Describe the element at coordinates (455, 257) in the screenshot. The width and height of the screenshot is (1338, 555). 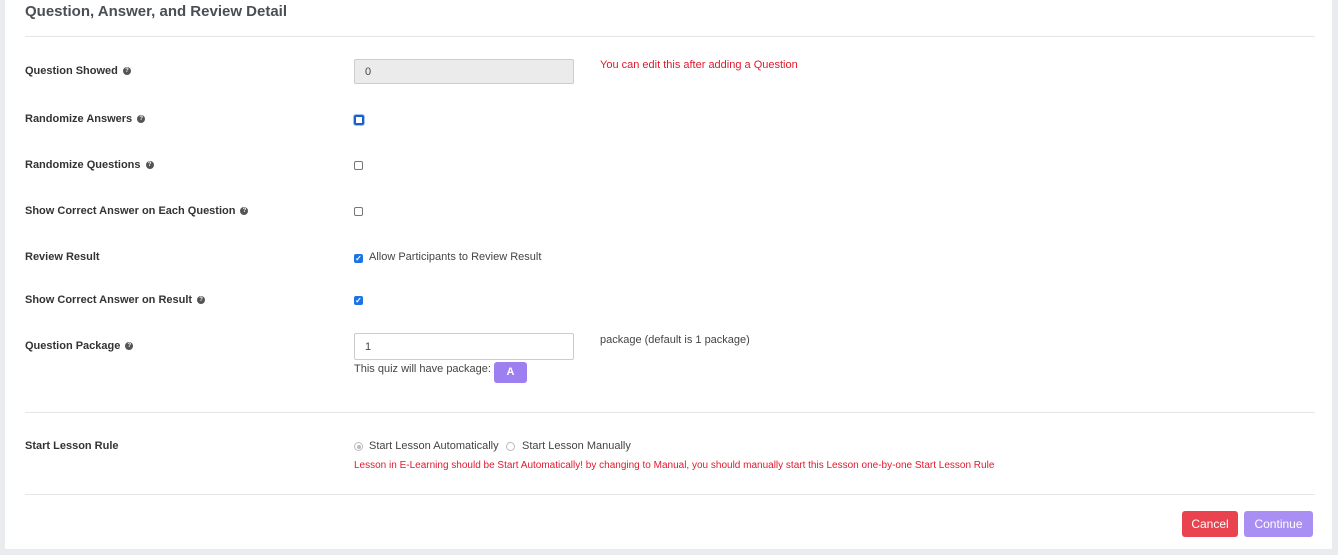
I see `review-result-checkbox-label: Allow Participants to Review Result` at that location.